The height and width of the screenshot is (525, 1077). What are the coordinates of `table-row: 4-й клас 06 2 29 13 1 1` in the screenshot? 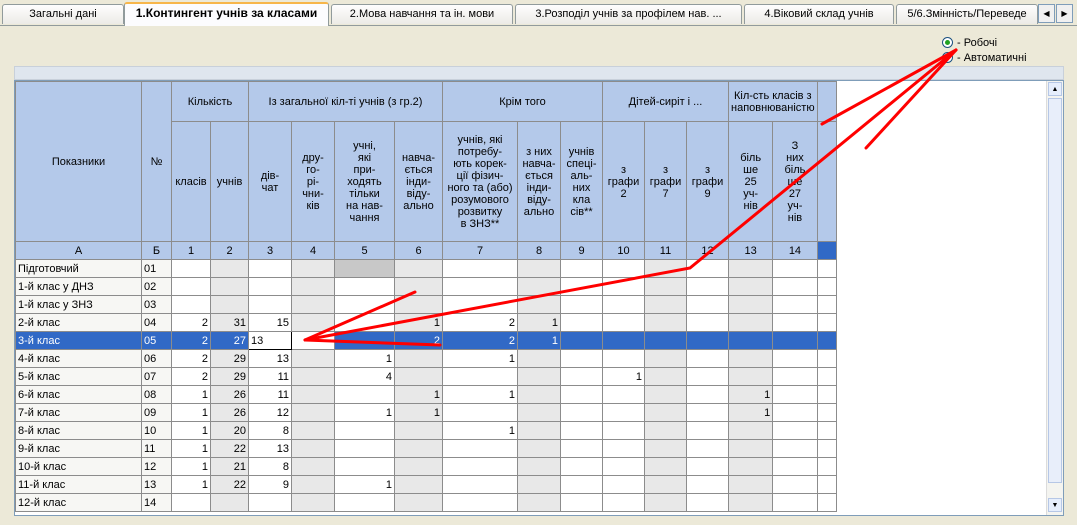 It's located at (426, 358).